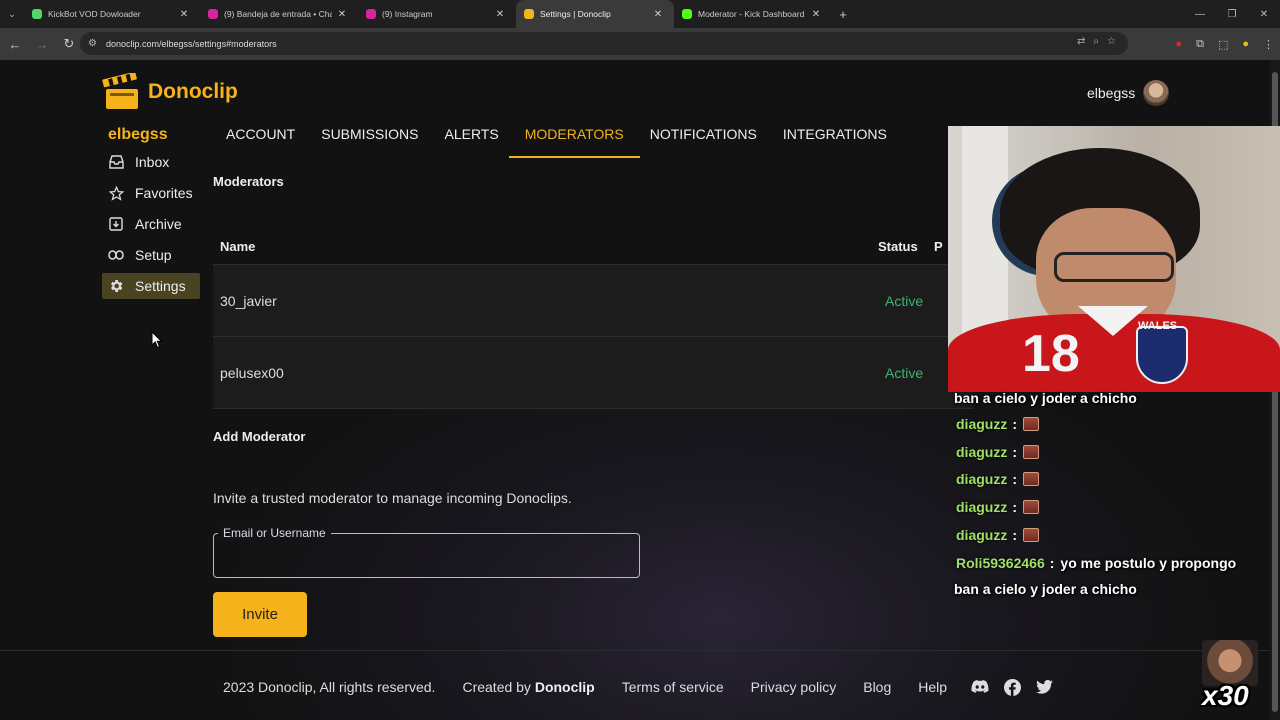  Describe the element at coordinates (94, 14) in the screenshot. I see `browser-tab-title: KickBot VOD Dowloader` at that location.